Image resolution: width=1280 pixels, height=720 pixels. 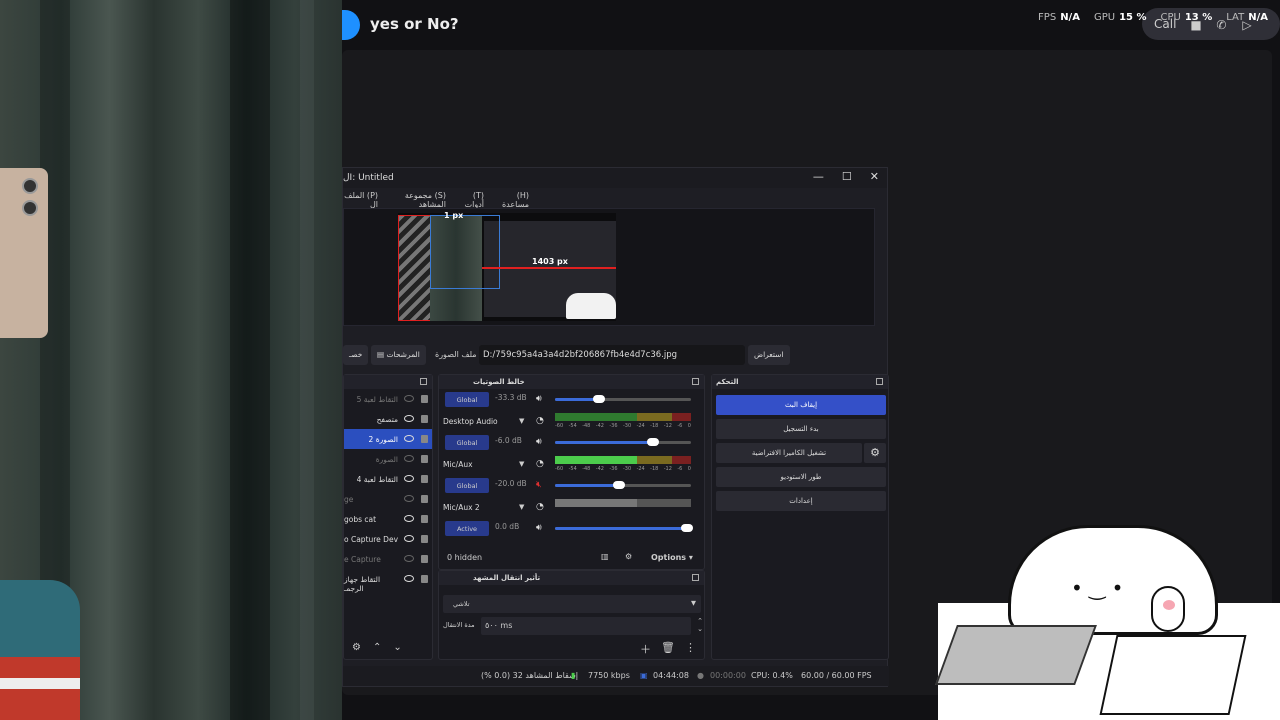 I want to click on minimize-icon: —, so click(x=818, y=176).